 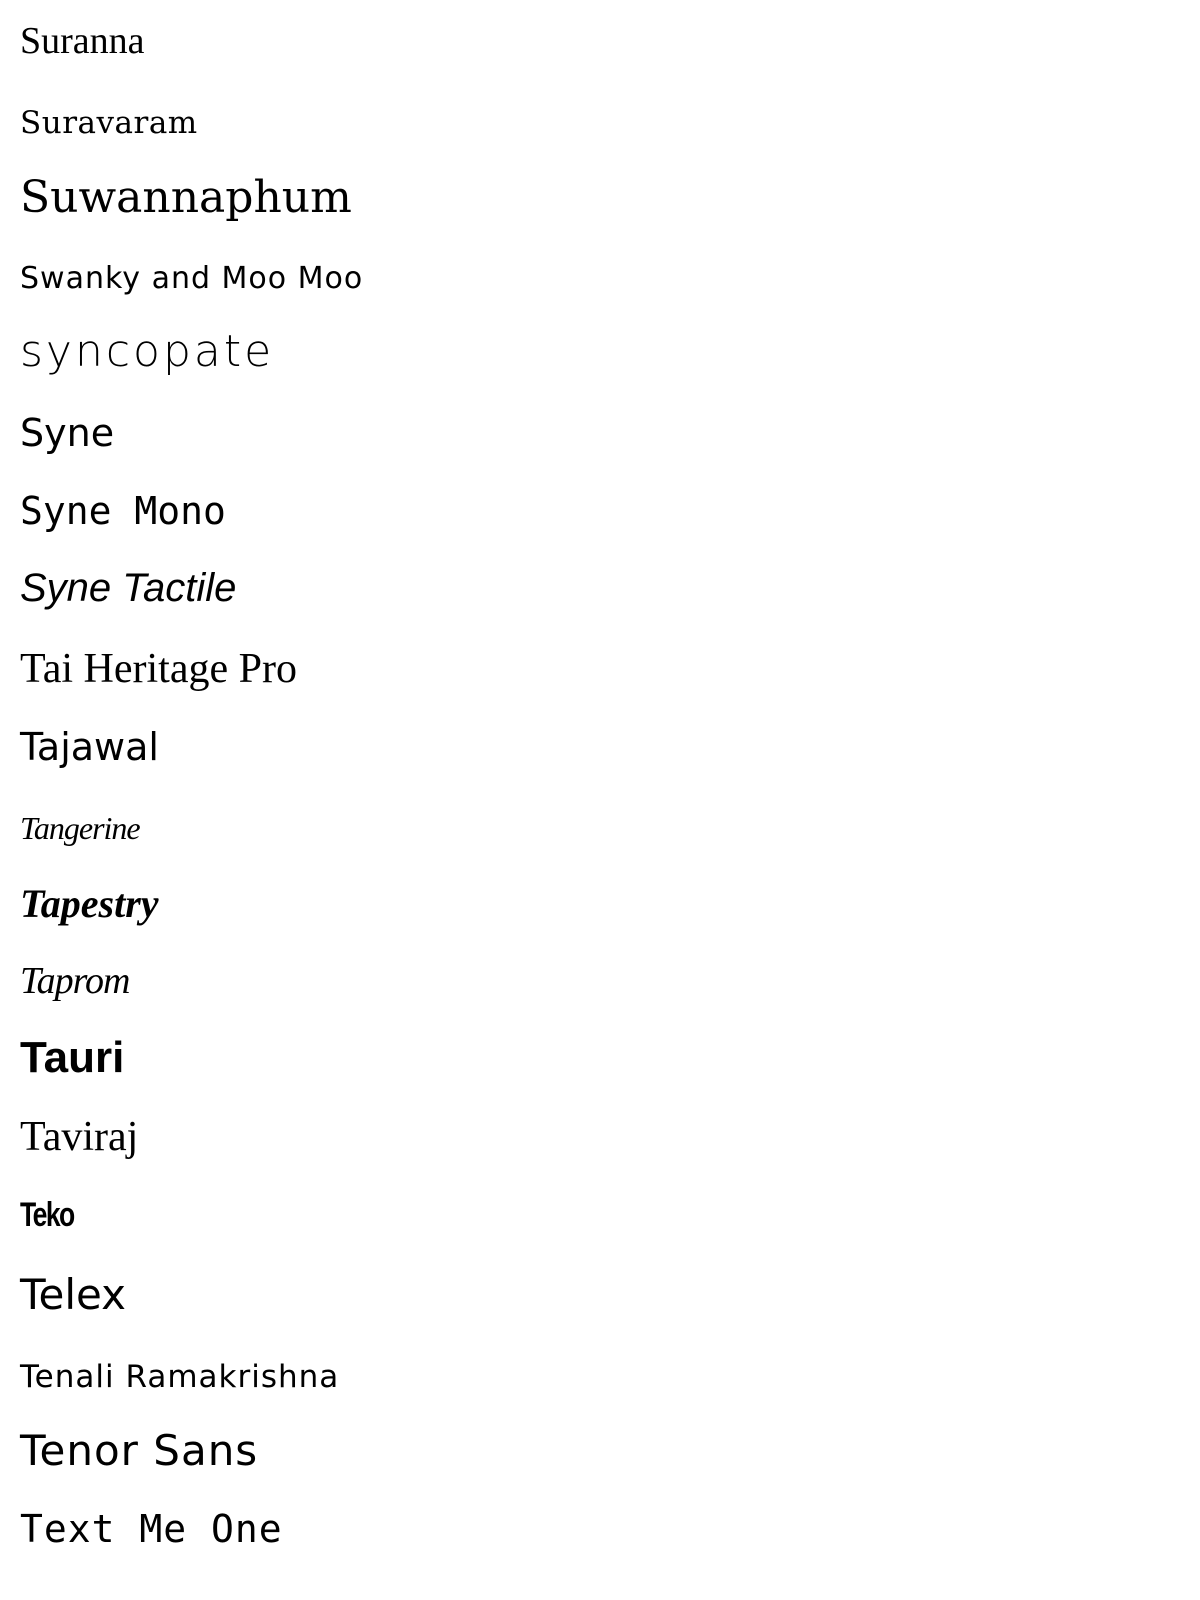 What do you see at coordinates (72, 1057) in the screenshot?
I see `font-name-tauri: Tauri` at bounding box center [72, 1057].